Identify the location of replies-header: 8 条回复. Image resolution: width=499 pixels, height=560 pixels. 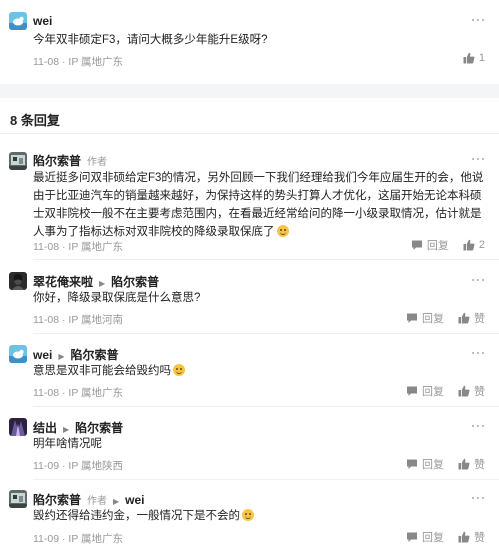
(249, 116).